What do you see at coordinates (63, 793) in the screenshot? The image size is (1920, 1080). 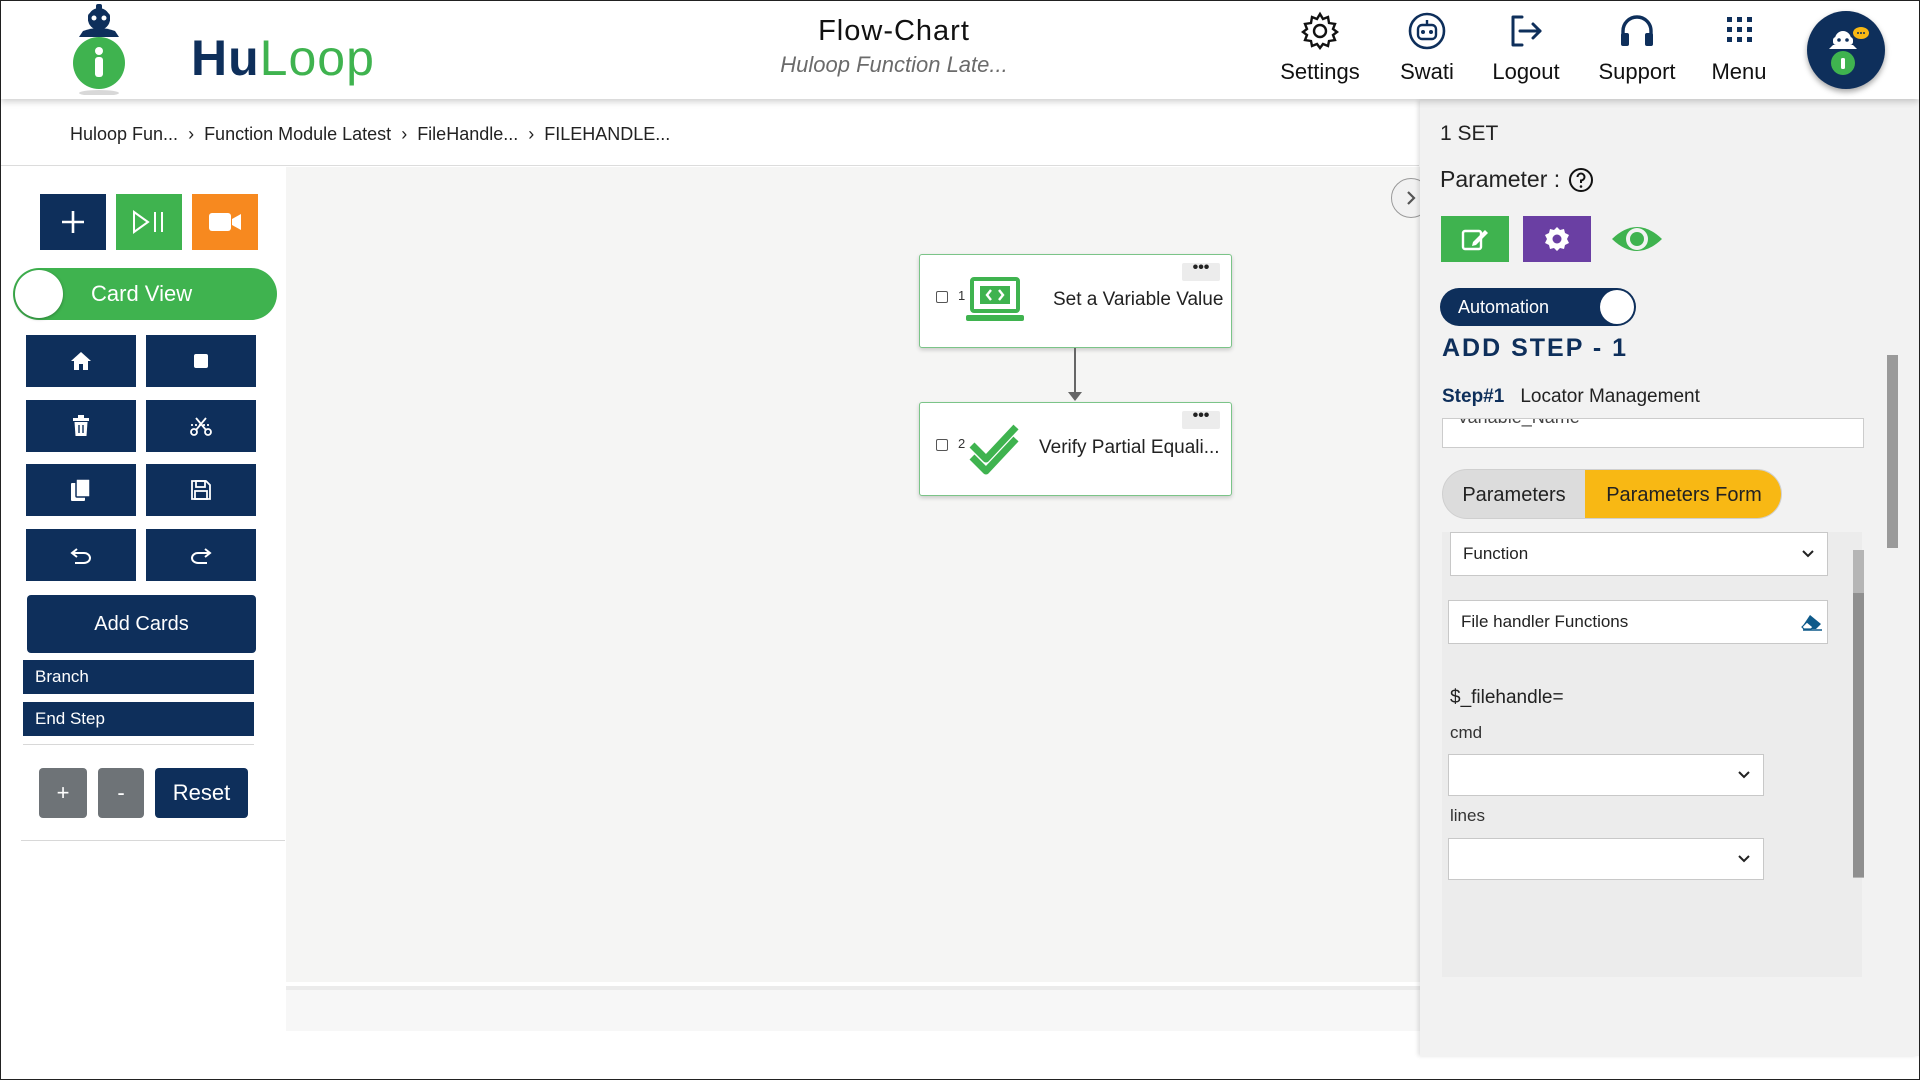 I see `zoom-in-button: +` at bounding box center [63, 793].